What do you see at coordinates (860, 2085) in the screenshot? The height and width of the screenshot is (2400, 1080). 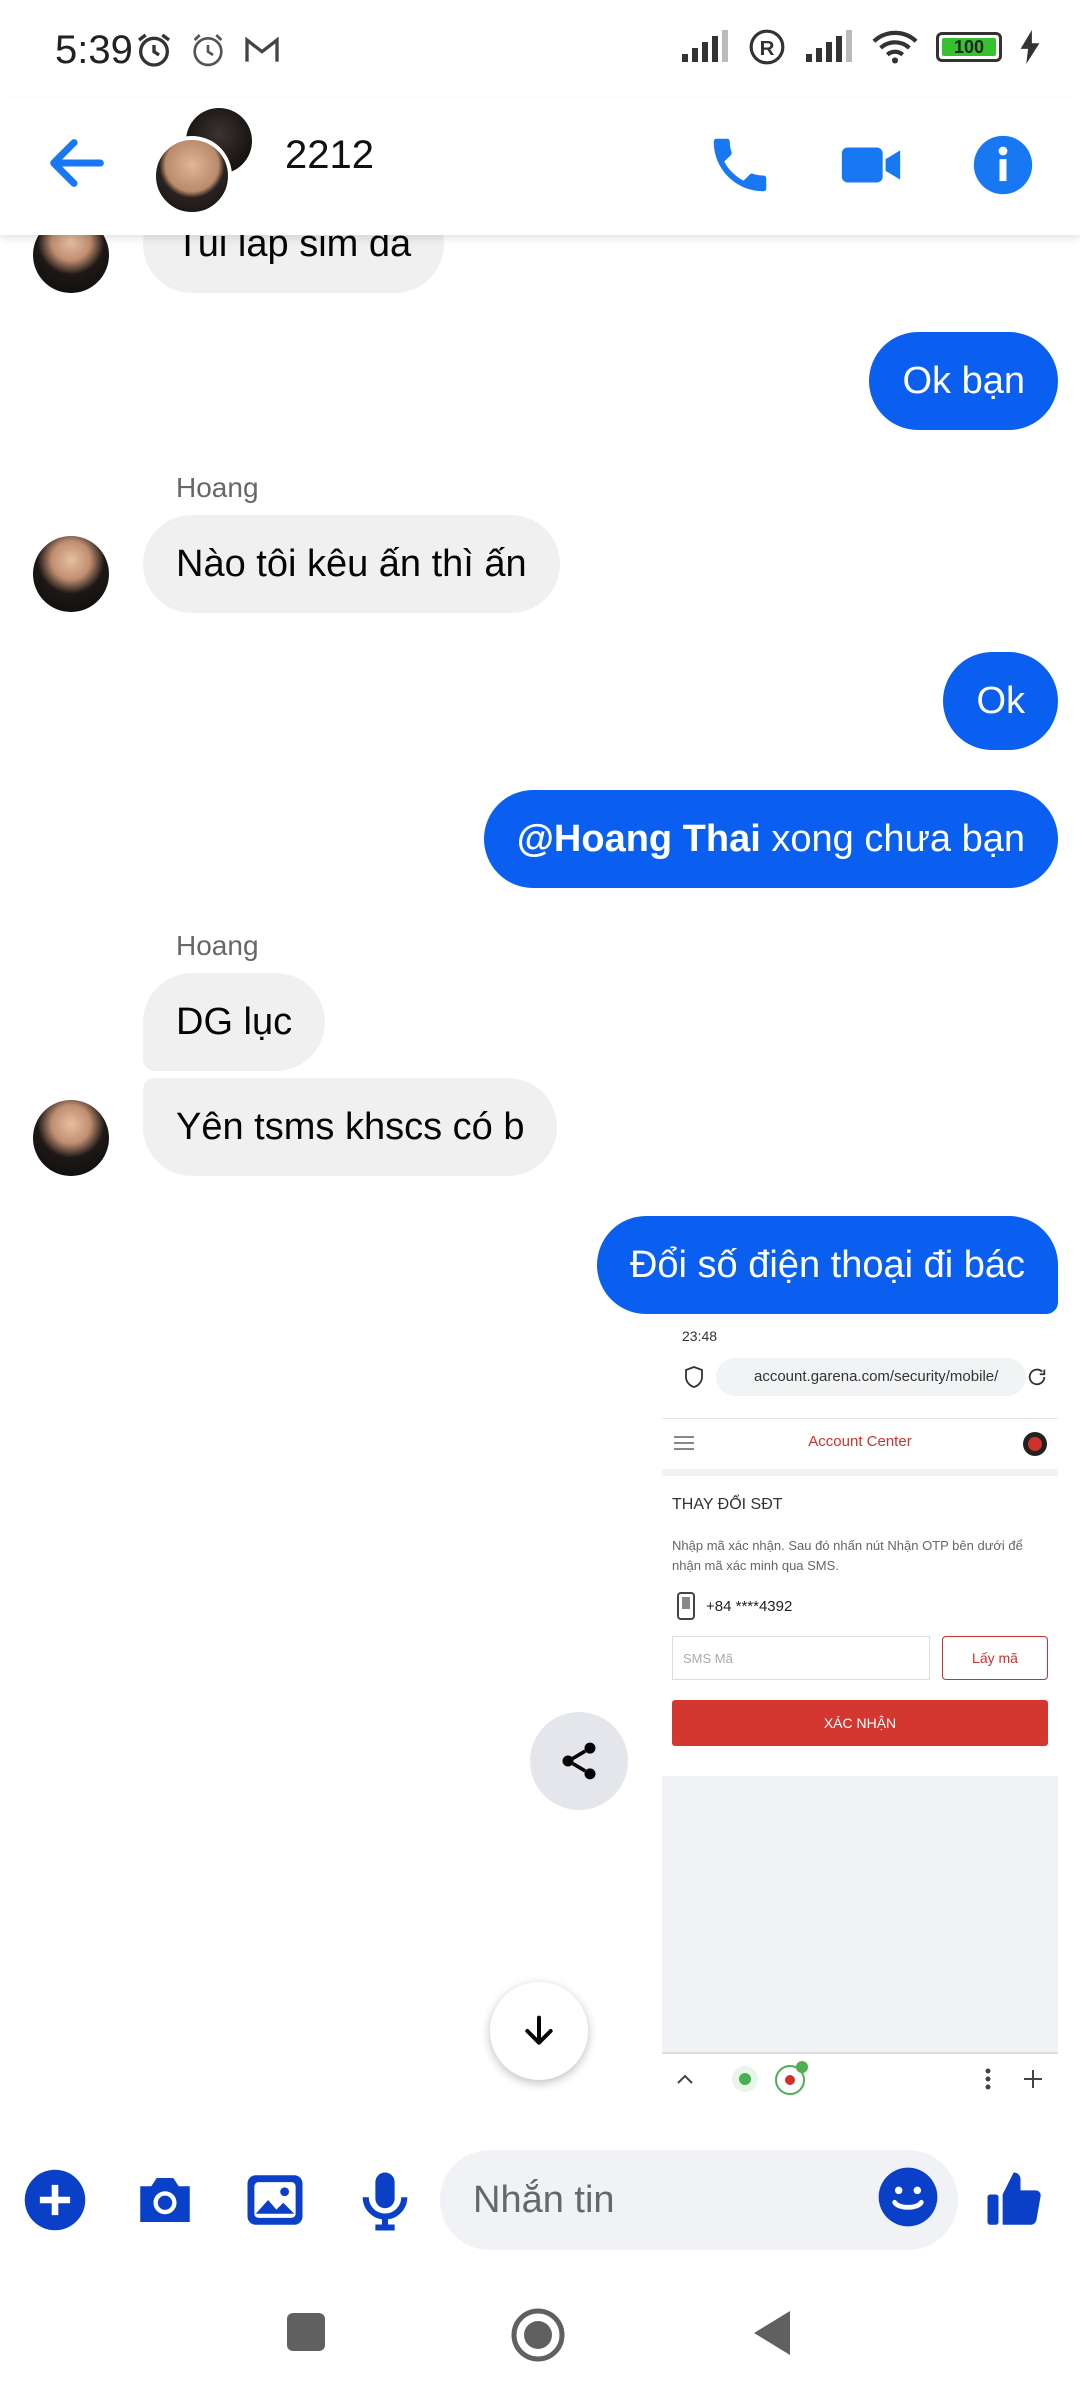 I see `shot-browser-bottom` at bounding box center [860, 2085].